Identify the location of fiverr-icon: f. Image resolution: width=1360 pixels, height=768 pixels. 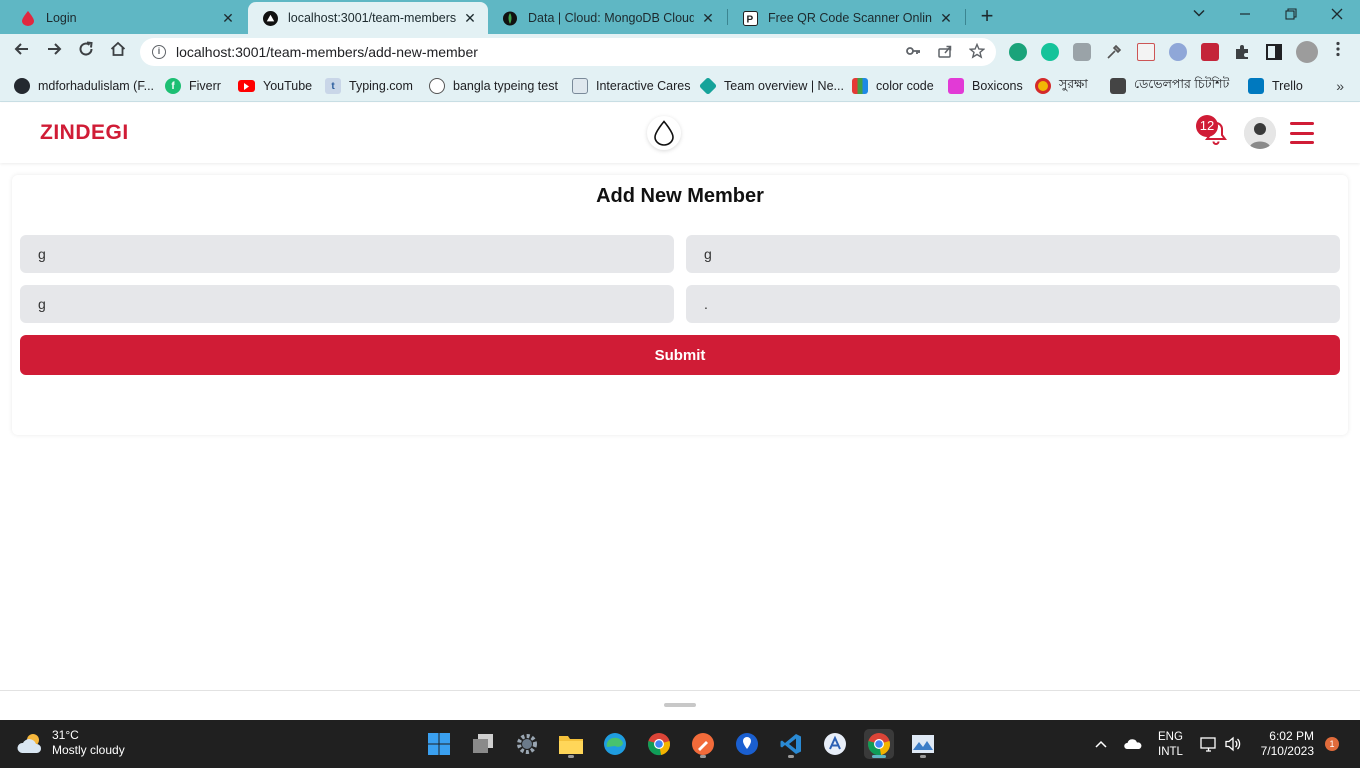
(173, 86).